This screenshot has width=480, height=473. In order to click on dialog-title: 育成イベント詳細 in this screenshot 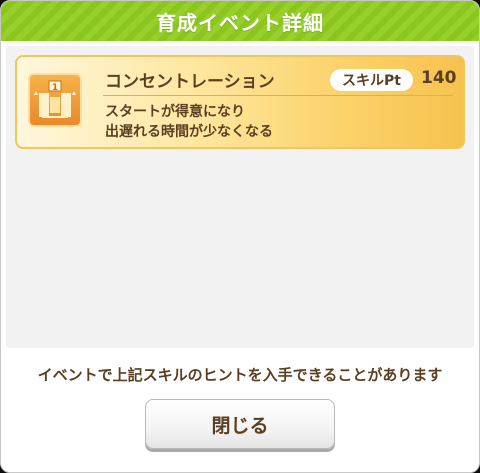, I will do `click(240, 22)`.